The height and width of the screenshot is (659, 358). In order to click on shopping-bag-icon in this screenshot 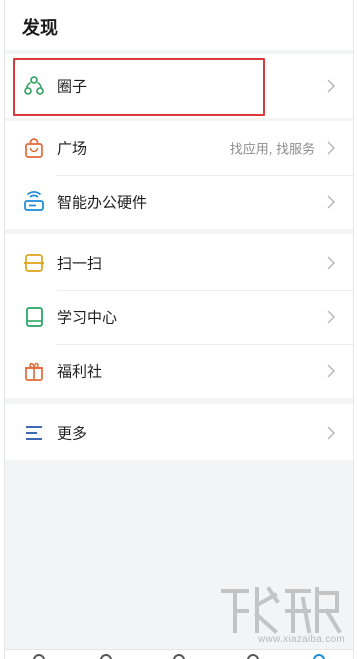, I will do `click(34, 148)`.